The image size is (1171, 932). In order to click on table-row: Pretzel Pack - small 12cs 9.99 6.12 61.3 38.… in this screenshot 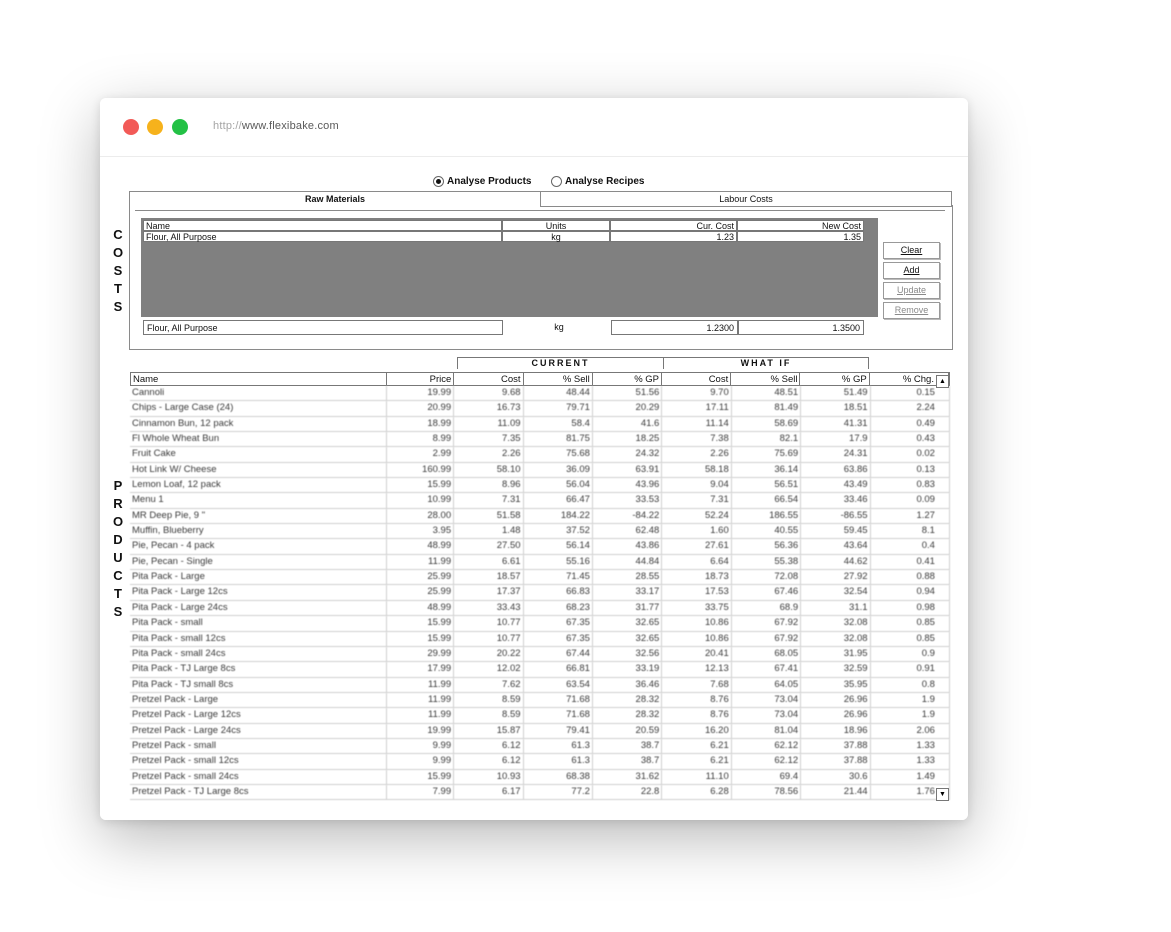, I will do `click(540, 762)`.